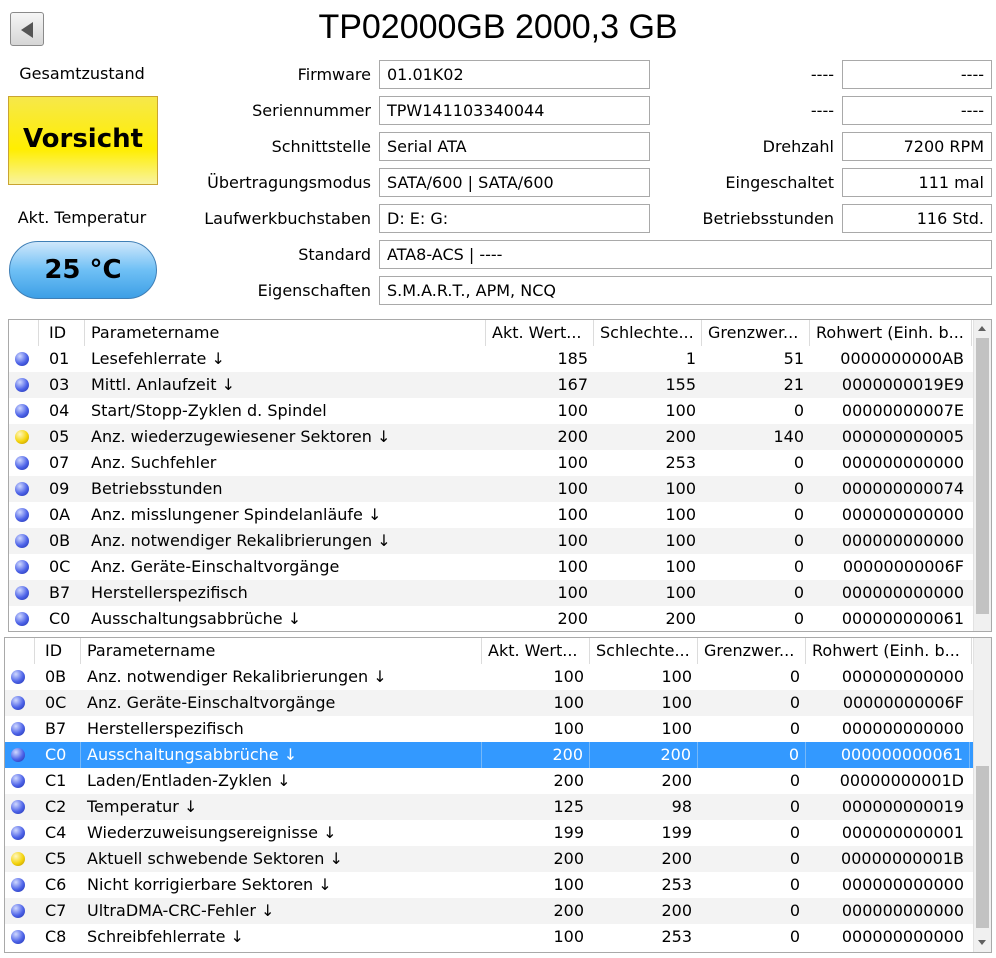 Image resolution: width=996 pixels, height=958 pixels. I want to click on table-row: C2 Temperatur ↓ 125 98 0 000000000019, so click(489, 807).